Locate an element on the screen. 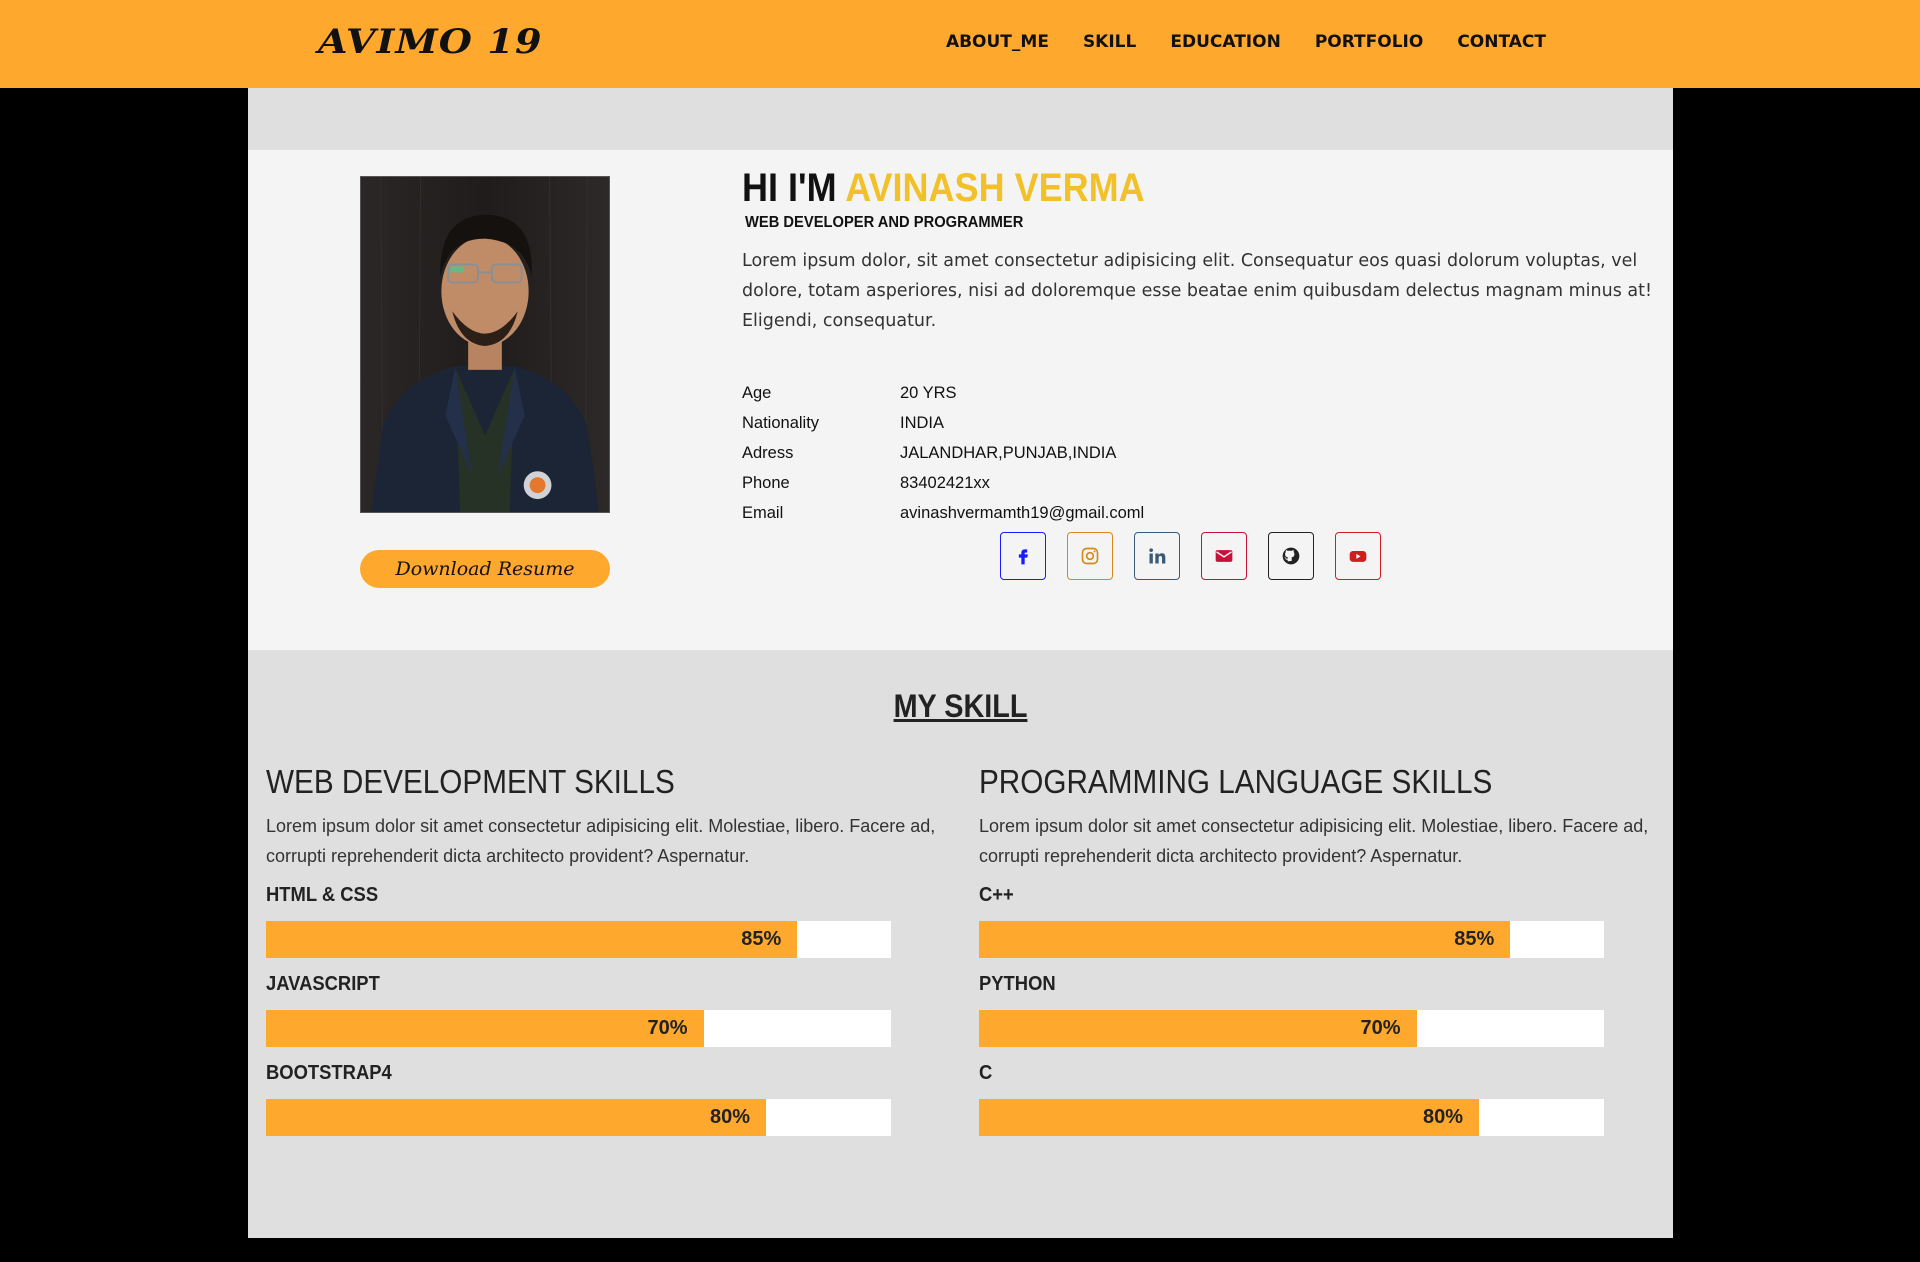 This screenshot has width=1920, height=1262. skill-item: C 80% is located at coordinates (1319, 1097).